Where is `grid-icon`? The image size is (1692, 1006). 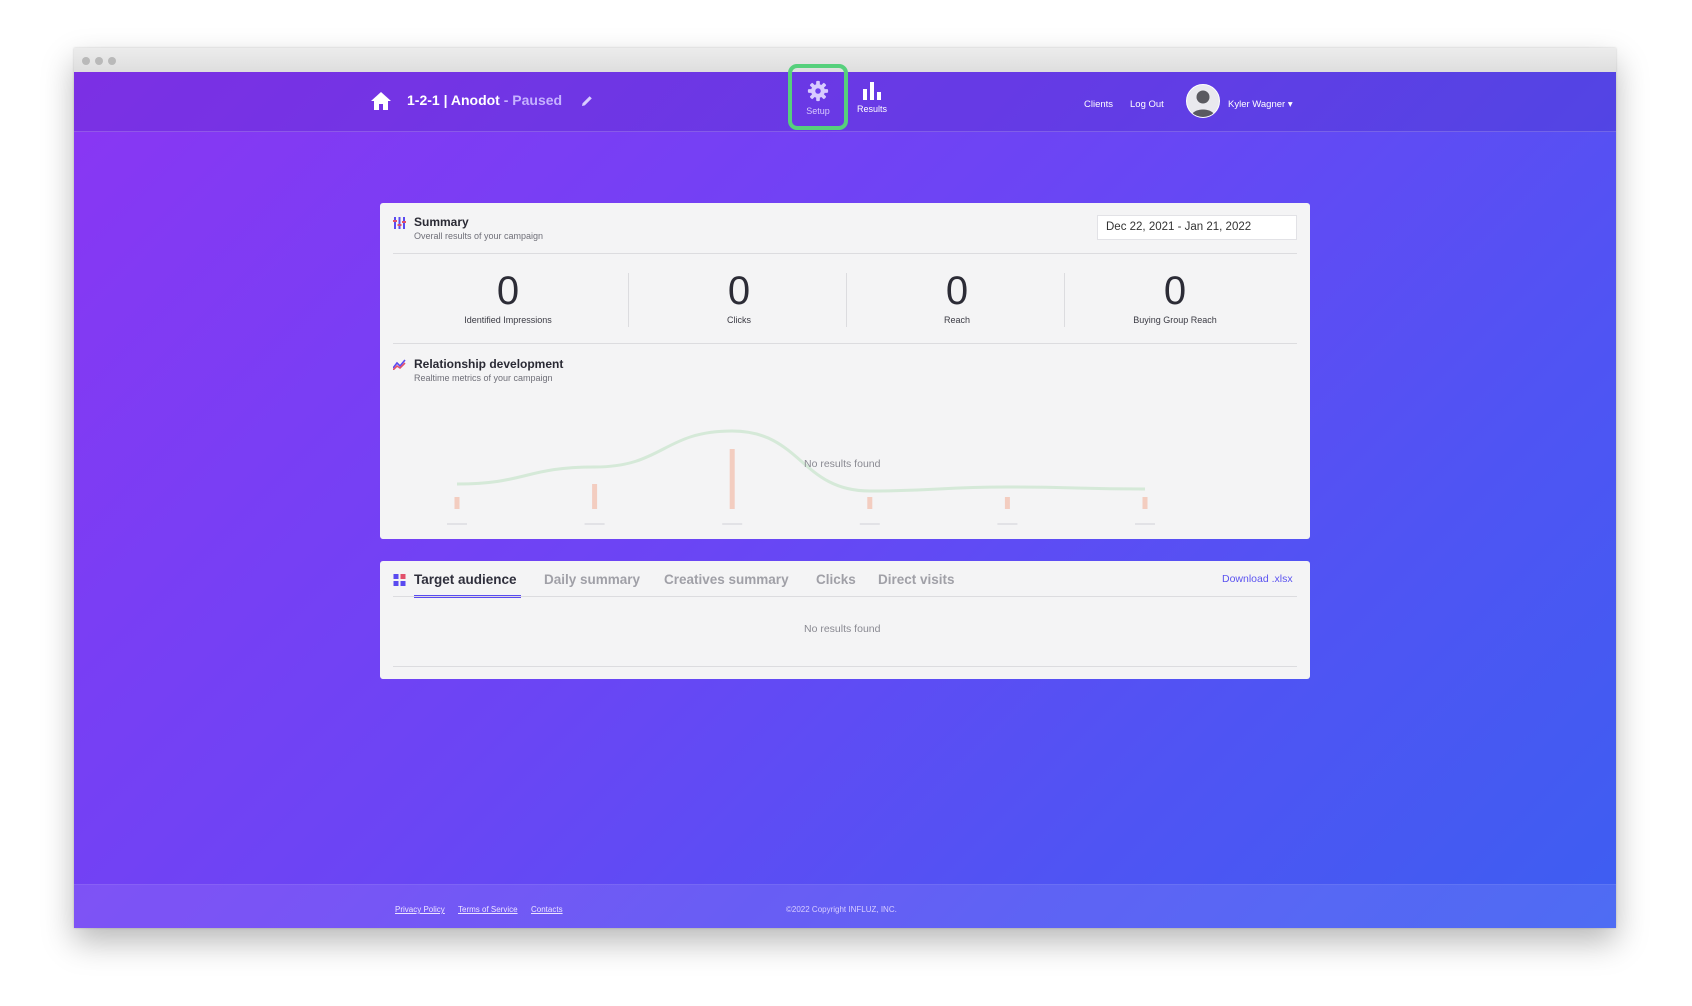
grid-icon is located at coordinates (399, 580).